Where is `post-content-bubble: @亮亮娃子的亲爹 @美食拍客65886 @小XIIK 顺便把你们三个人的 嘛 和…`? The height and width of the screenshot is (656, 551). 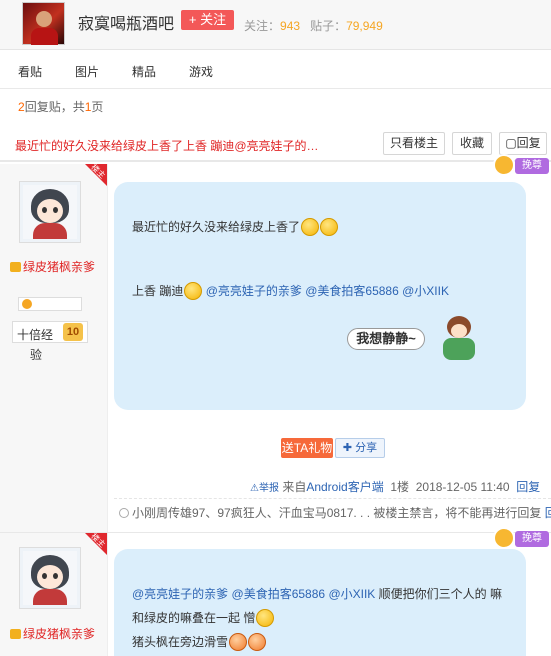
post-content-bubble: @亮亮娃子的亲爹 @美食拍客65886 @小XIIK 顺便把你们三个人的 嘛 和… is located at coordinates (320, 602).